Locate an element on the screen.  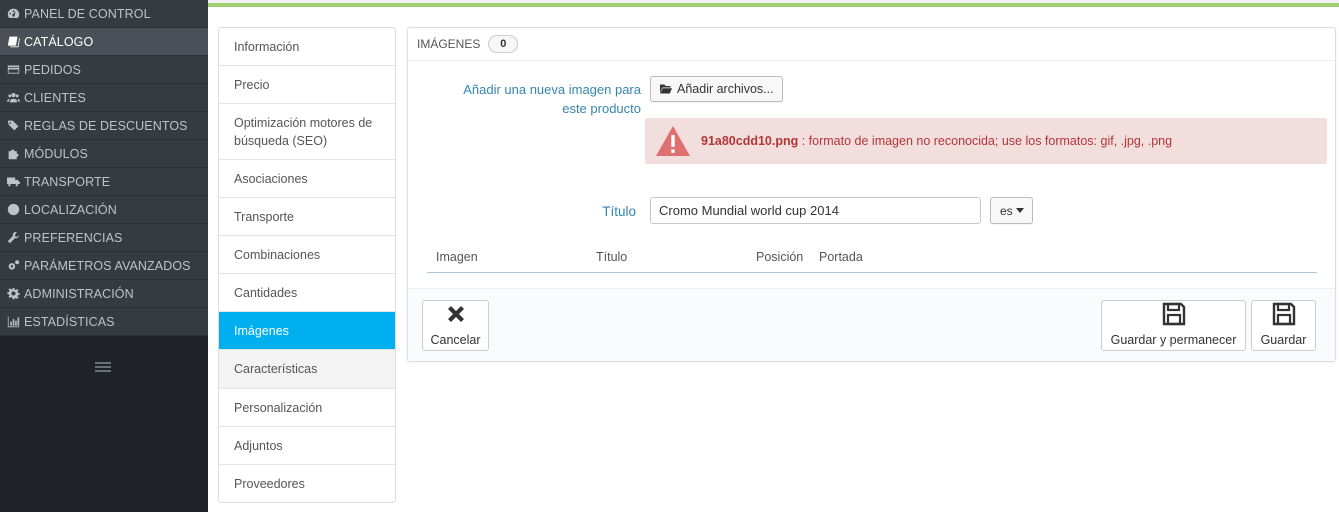
nav-item-estadisticas: ESTADÍSTICAS is located at coordinates (104, 322).